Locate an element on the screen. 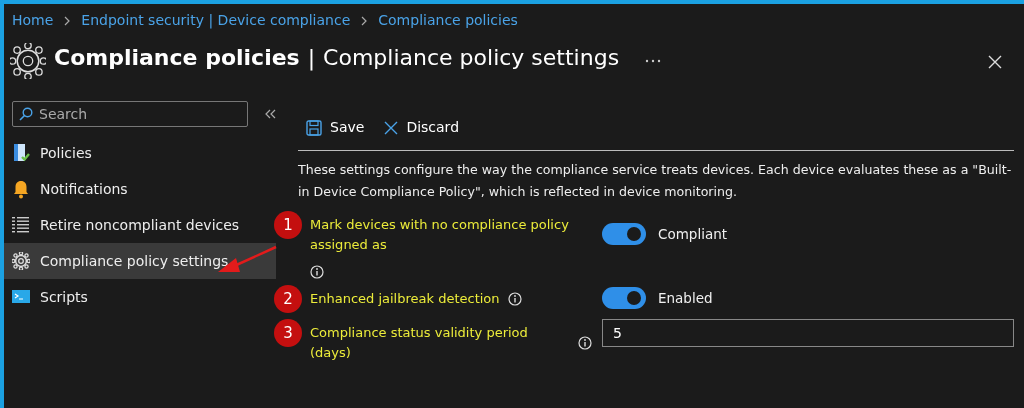 This screenshot has width=1024, height=408. list-icon is located at coordinates (21, 225).